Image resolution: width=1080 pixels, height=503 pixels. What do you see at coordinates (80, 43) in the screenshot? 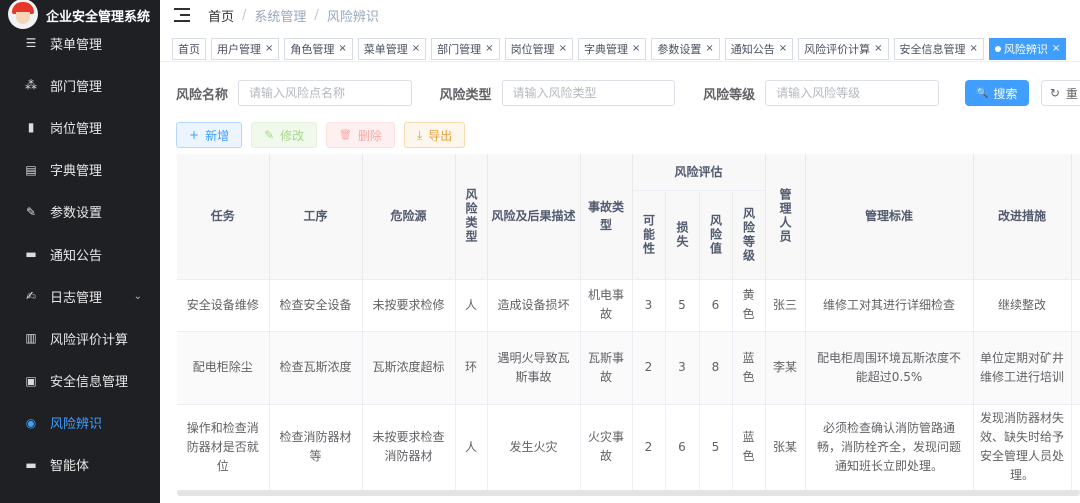
I see `sidebar-item-0: ☰ 菜单管理` at bounding box center [80, 43].